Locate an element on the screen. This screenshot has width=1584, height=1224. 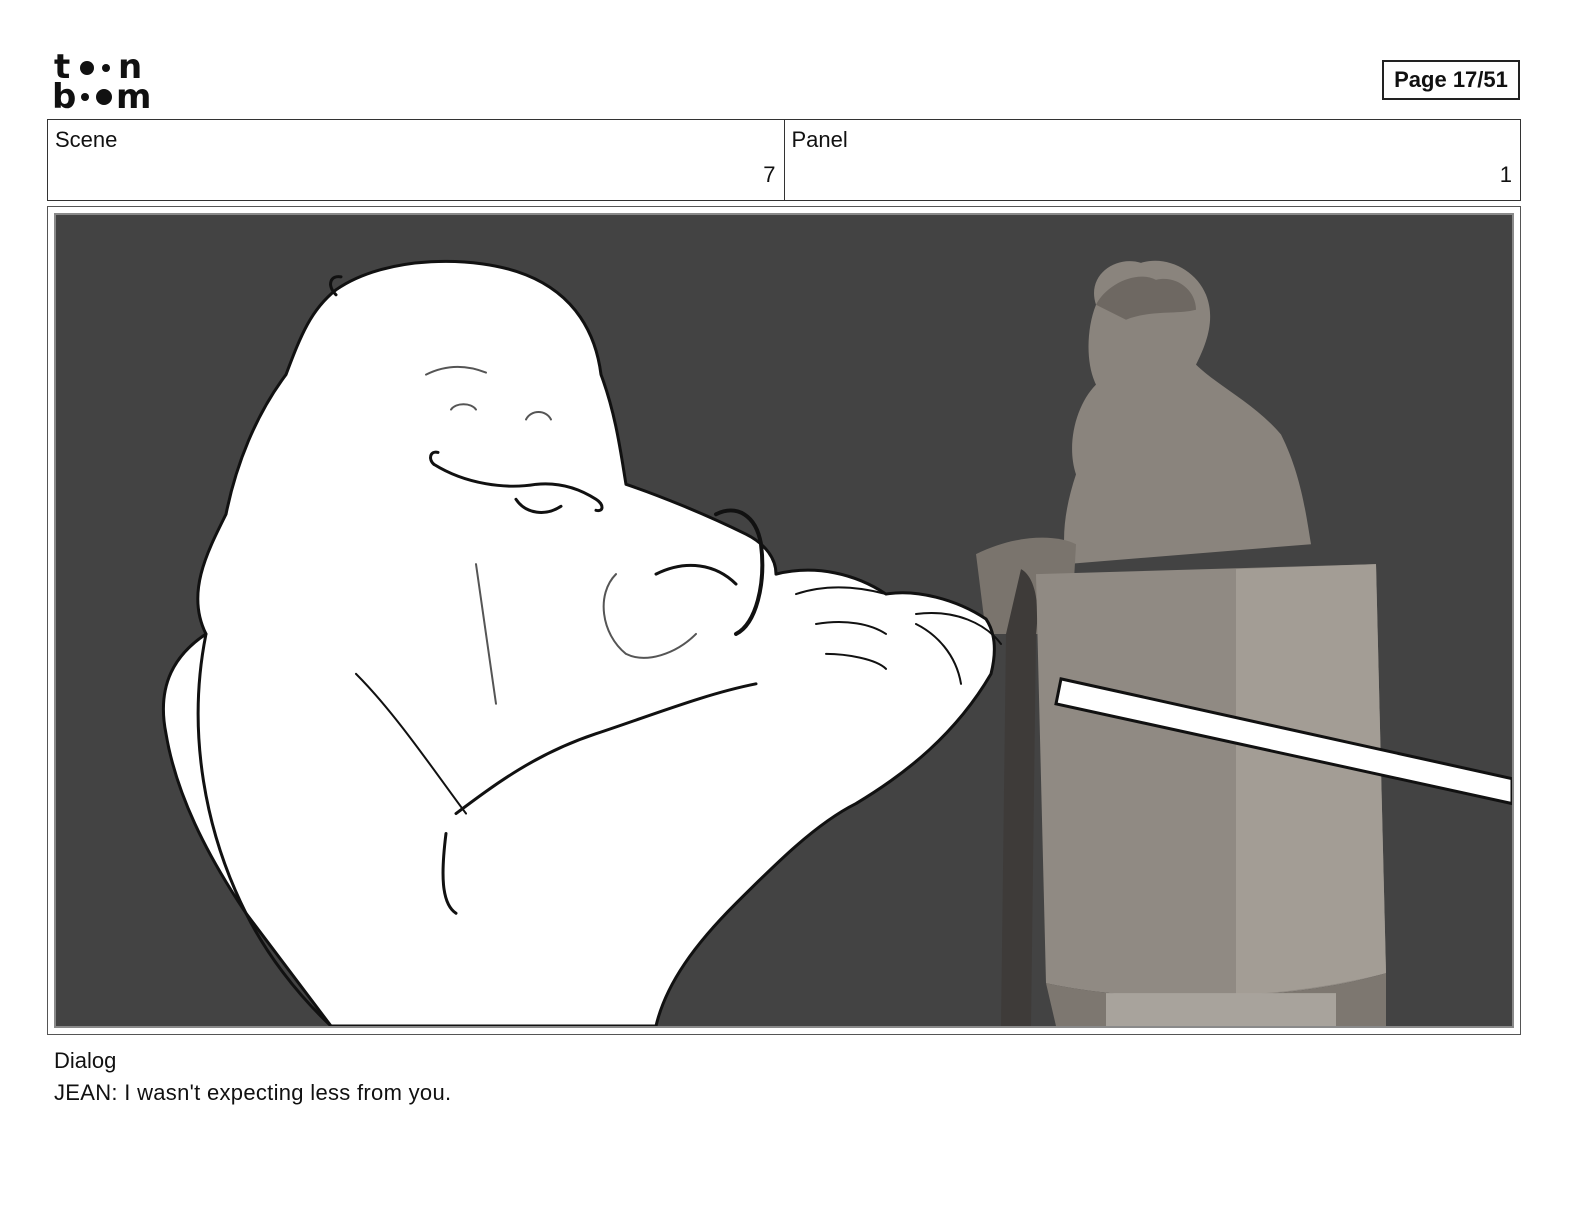
panel-label: Panel is located at coordinates (819, 139).